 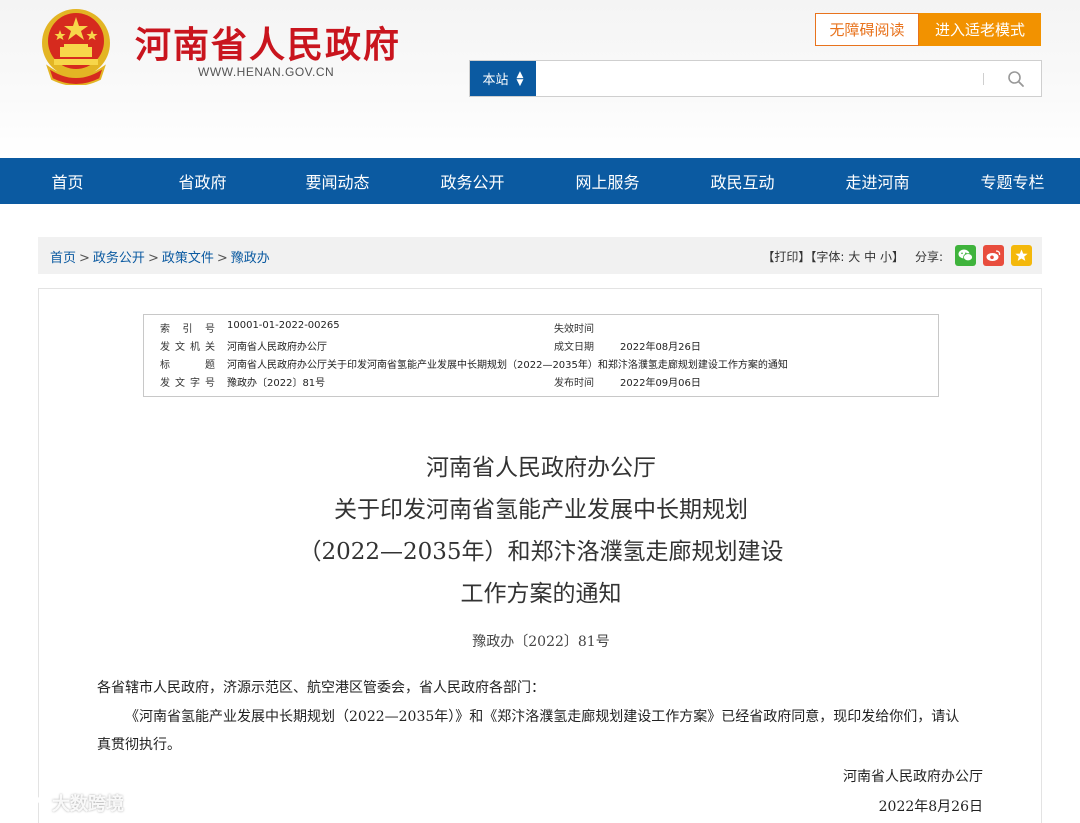 What do you see at coordinates (520, 78) in the screenshot?
I see `updown-arrow-icon: ▲ ▼` at bounding box center [520, 78].